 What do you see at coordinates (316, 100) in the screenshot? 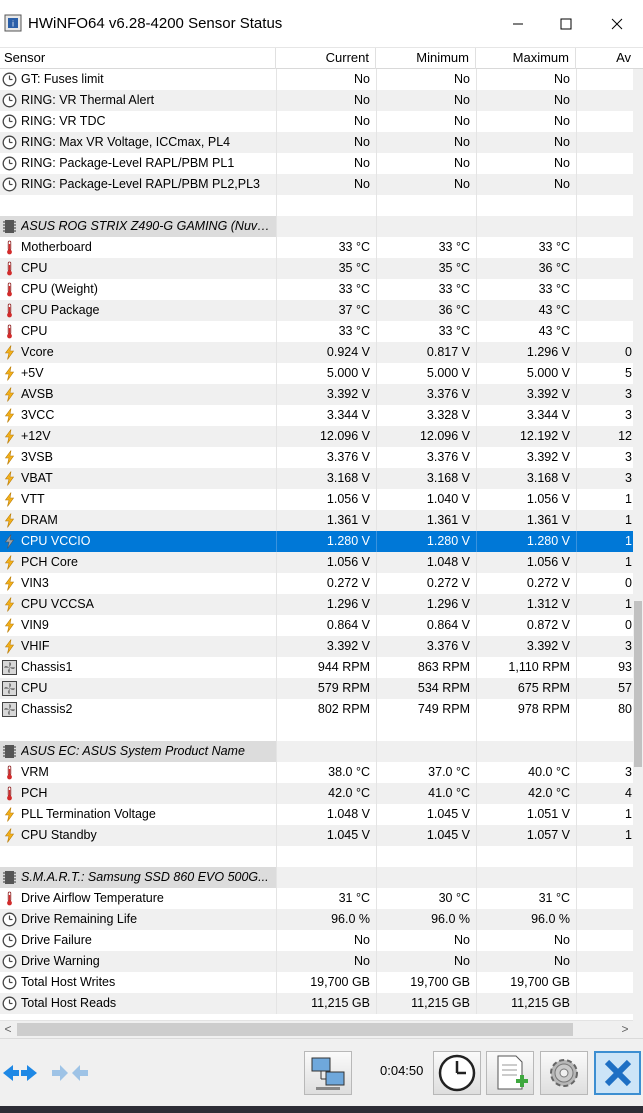
I see `sensor-row: RING: VR Thermal Alert No No No` at bounding box center [316, 100].